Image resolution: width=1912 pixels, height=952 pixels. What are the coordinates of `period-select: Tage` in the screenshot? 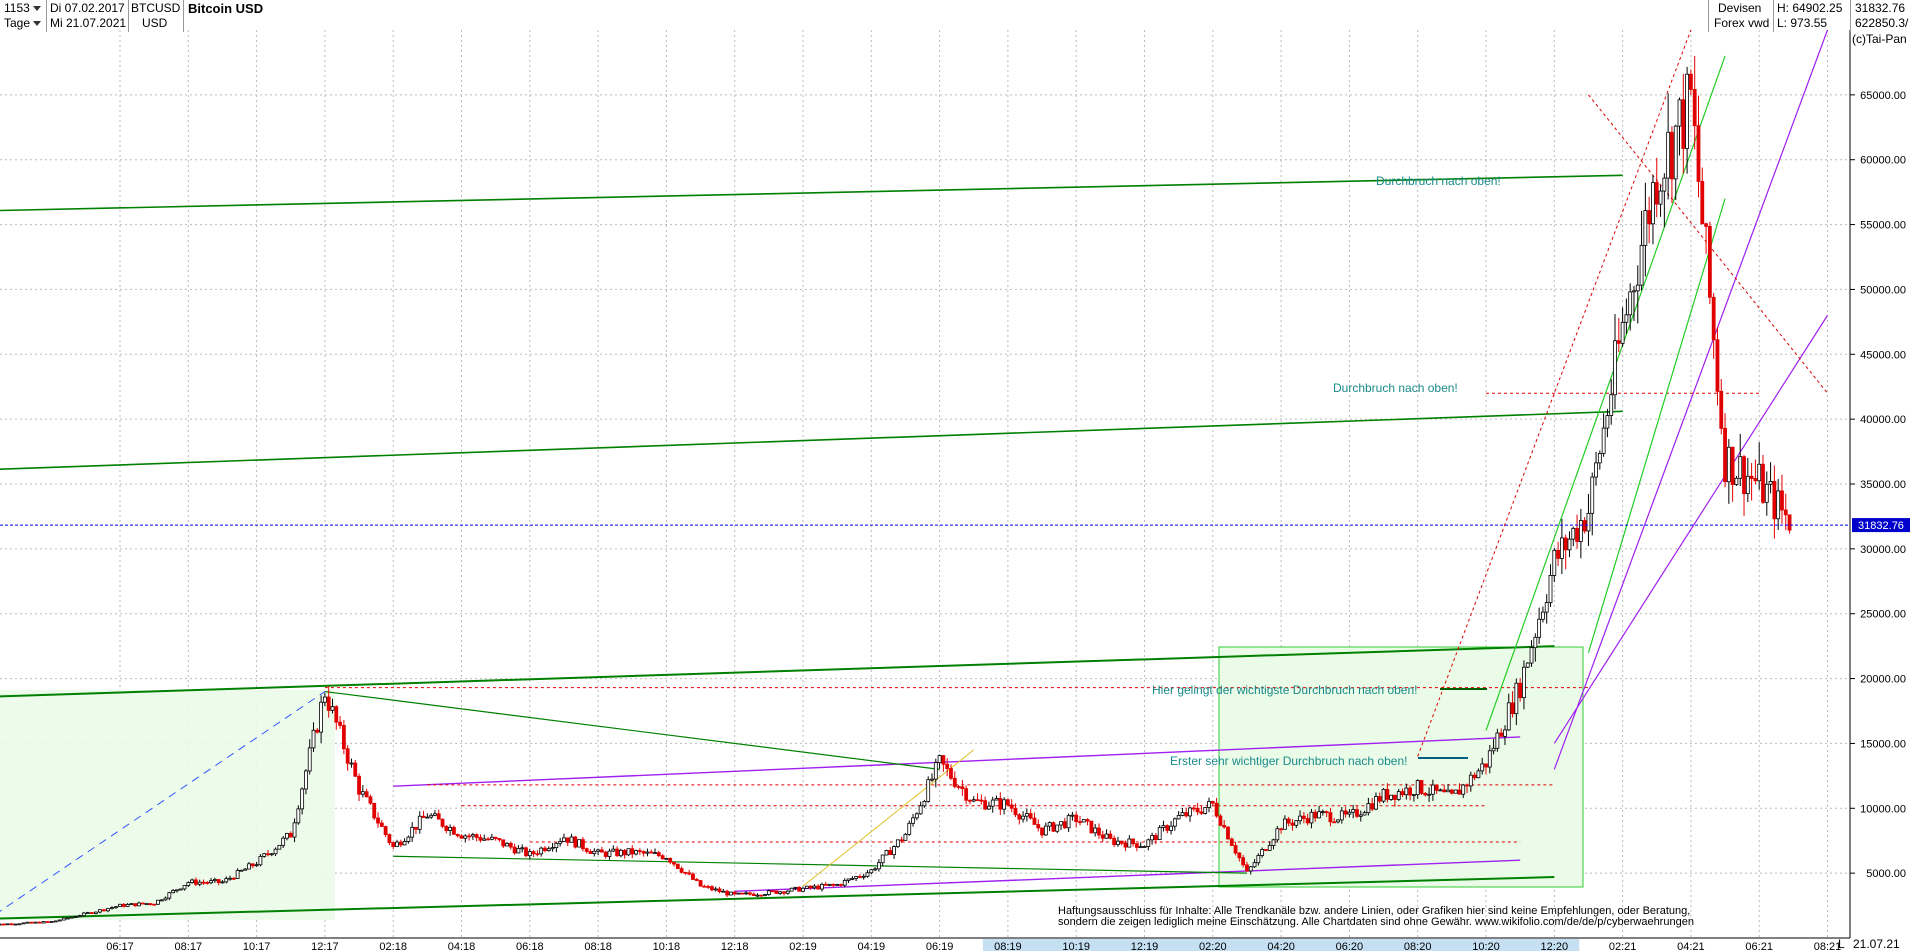 It's located at (23, 23).